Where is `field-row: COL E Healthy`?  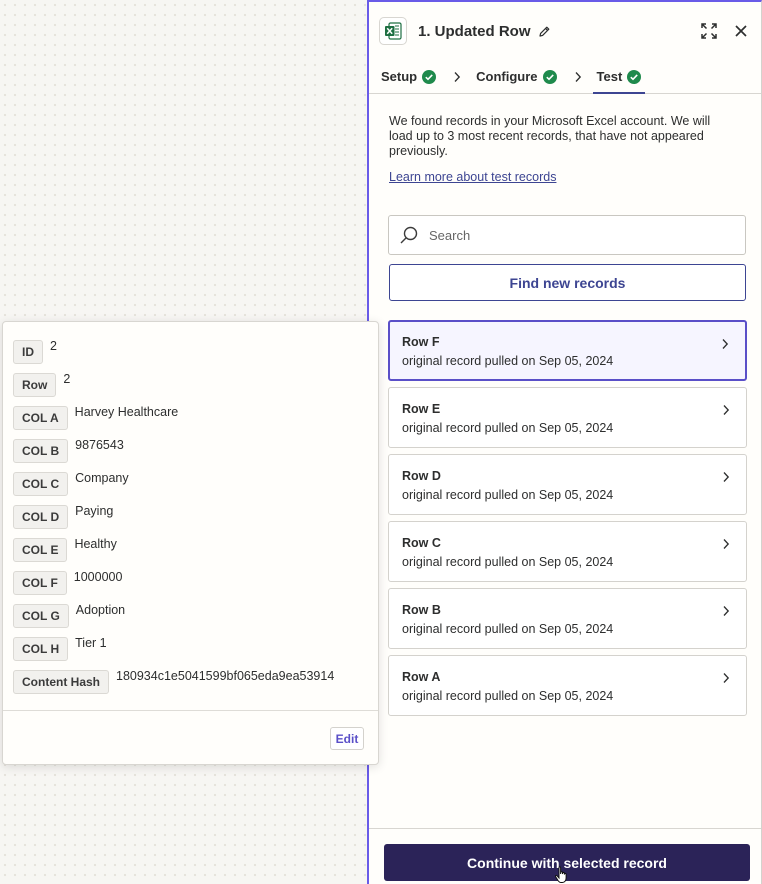
field-row: COL E Healthy is located at coordinates (65, 549).